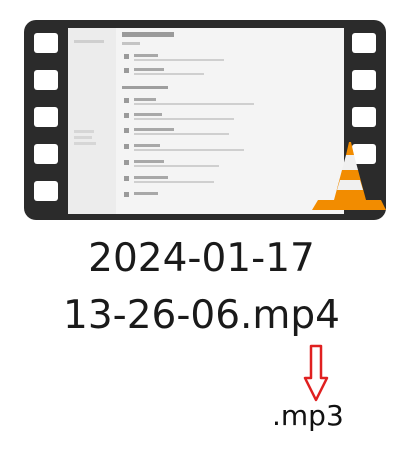  What do you see at coordinates (308, 415) in the screenshot?
I see `new-extension-label: .mp3` at bounding box center [308, 415].